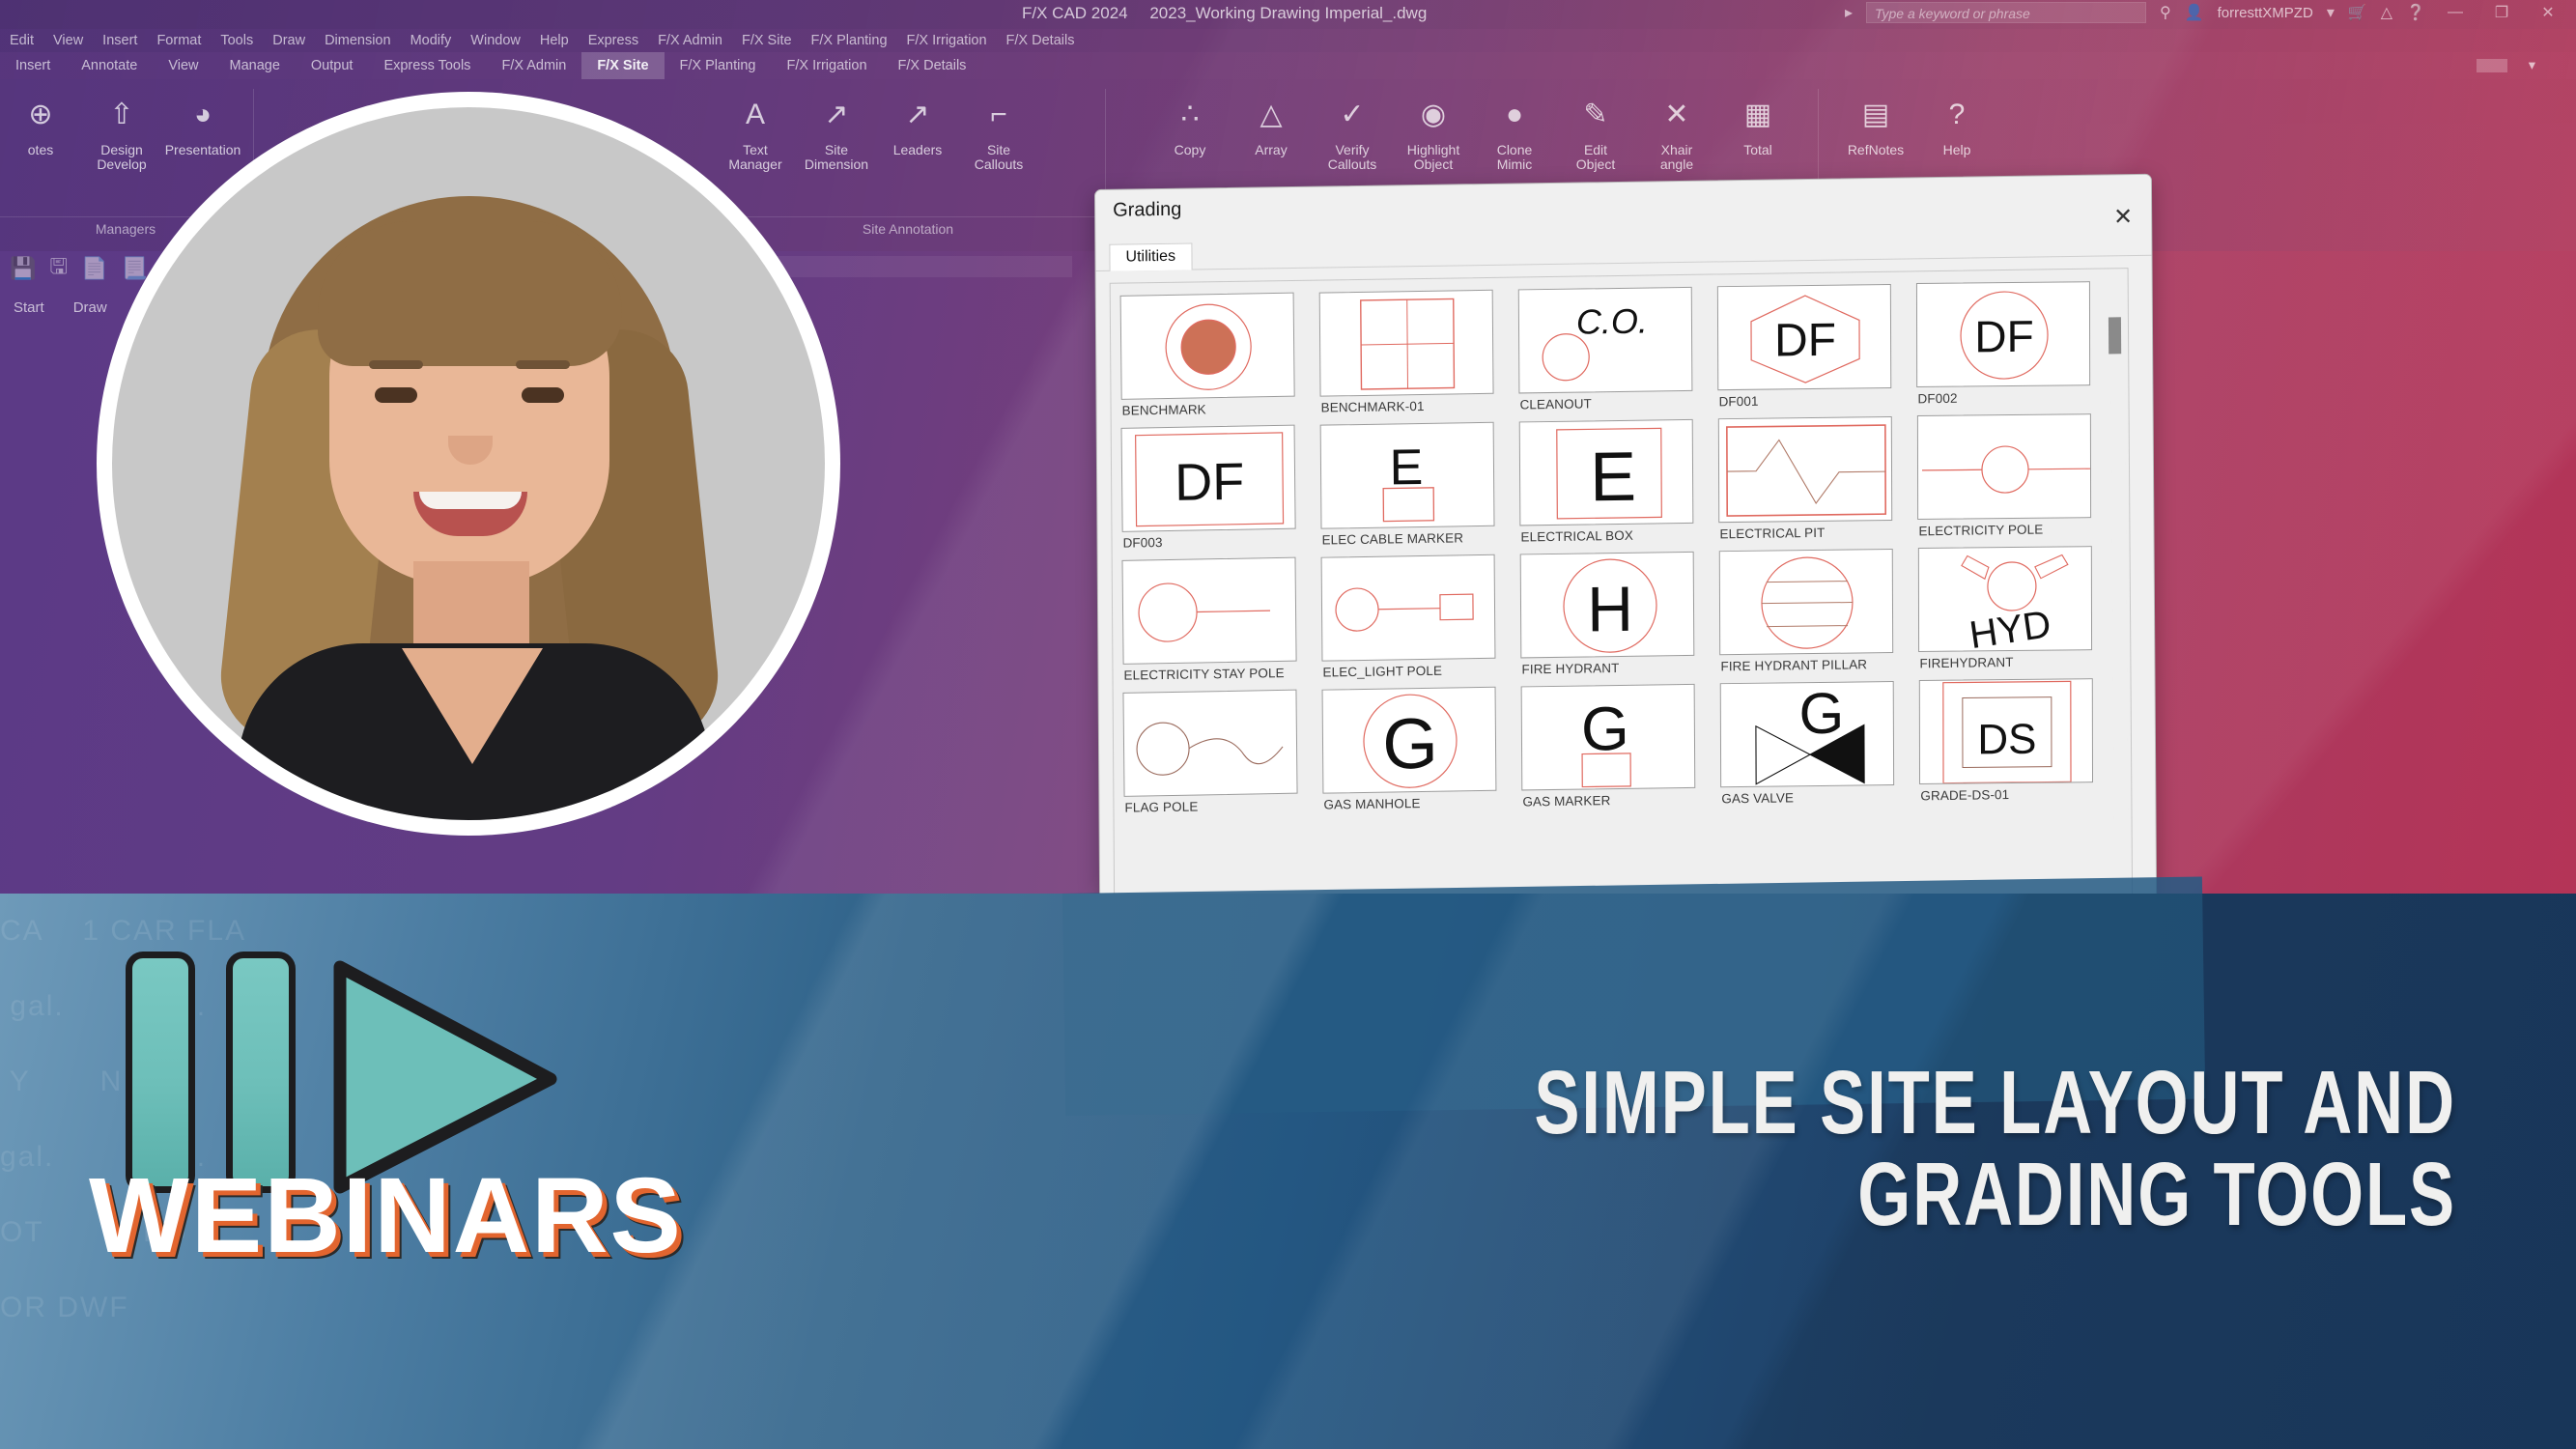  I want to click on electrical-pit-block, so click(1805, 470).